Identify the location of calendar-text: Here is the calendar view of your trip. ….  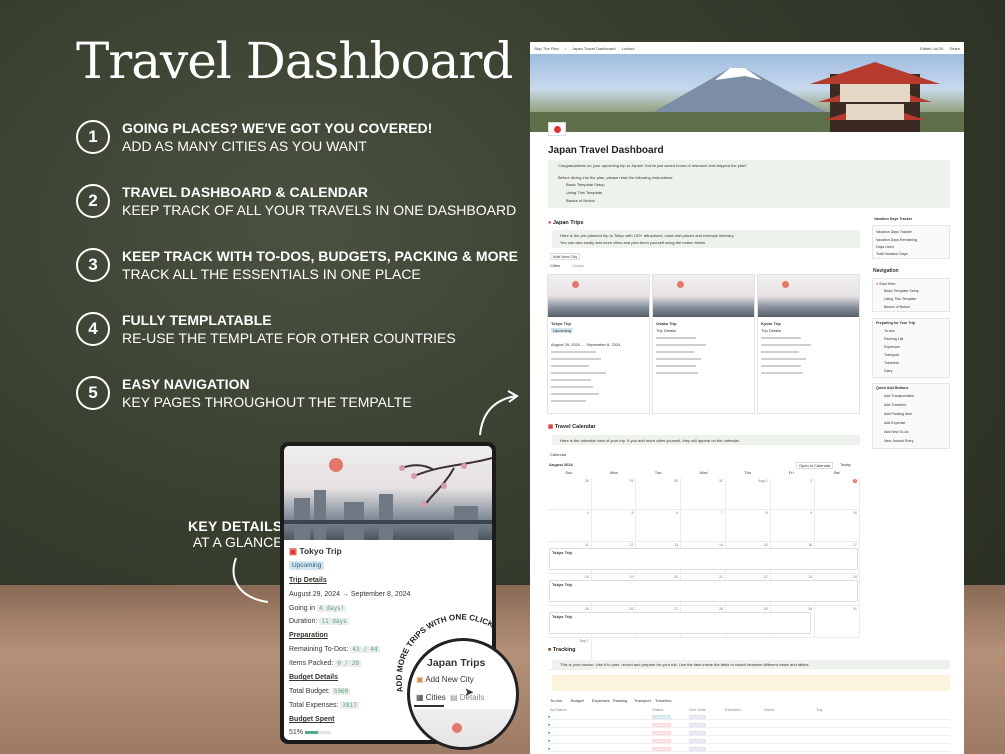
(650, 440).